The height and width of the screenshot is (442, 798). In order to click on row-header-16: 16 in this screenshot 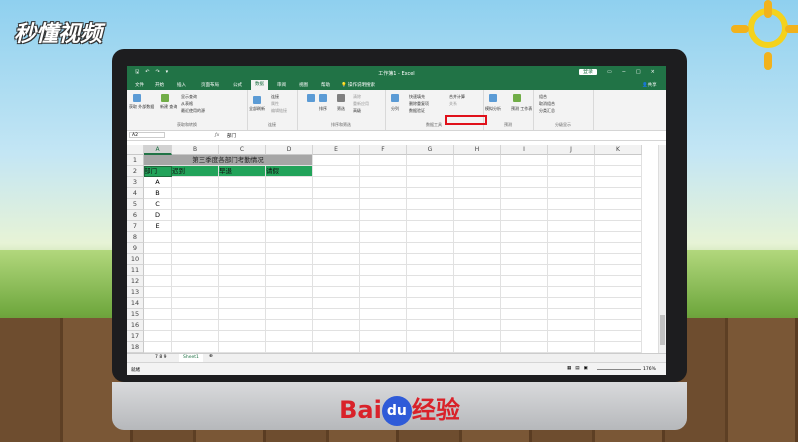, I will do `click(135, 325)`.